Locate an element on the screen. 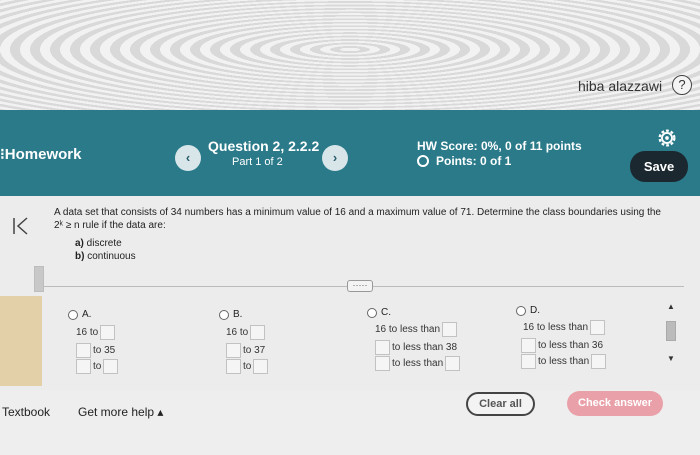  option-c-radio: C. is located at coordinates (379, 312).